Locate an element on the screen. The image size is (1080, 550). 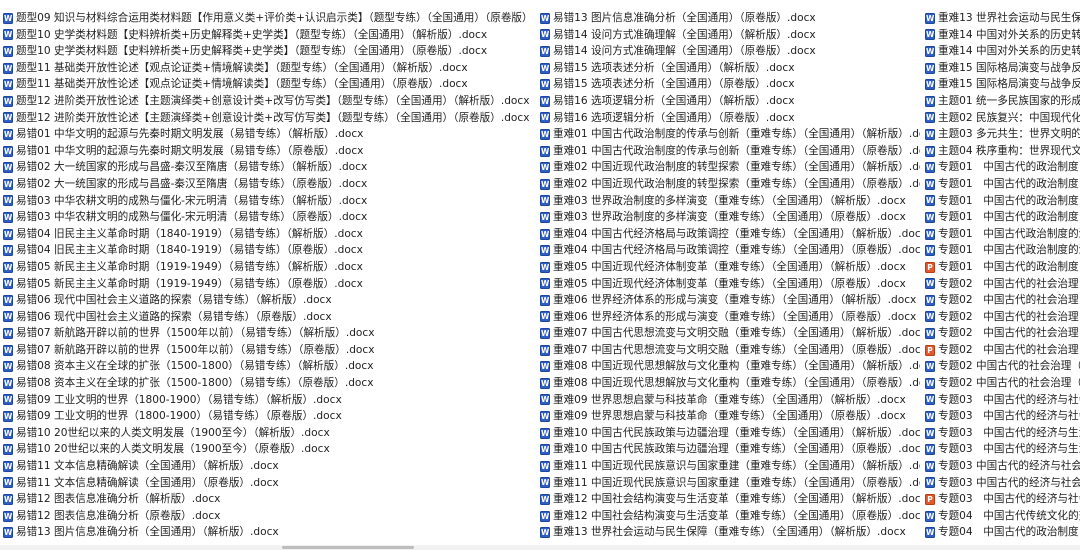
file-item: 重难04 中国古代经济格局与政策调控（重难专练）（全国通用）（原卷版）.docx is located at coordinates (728, 250).